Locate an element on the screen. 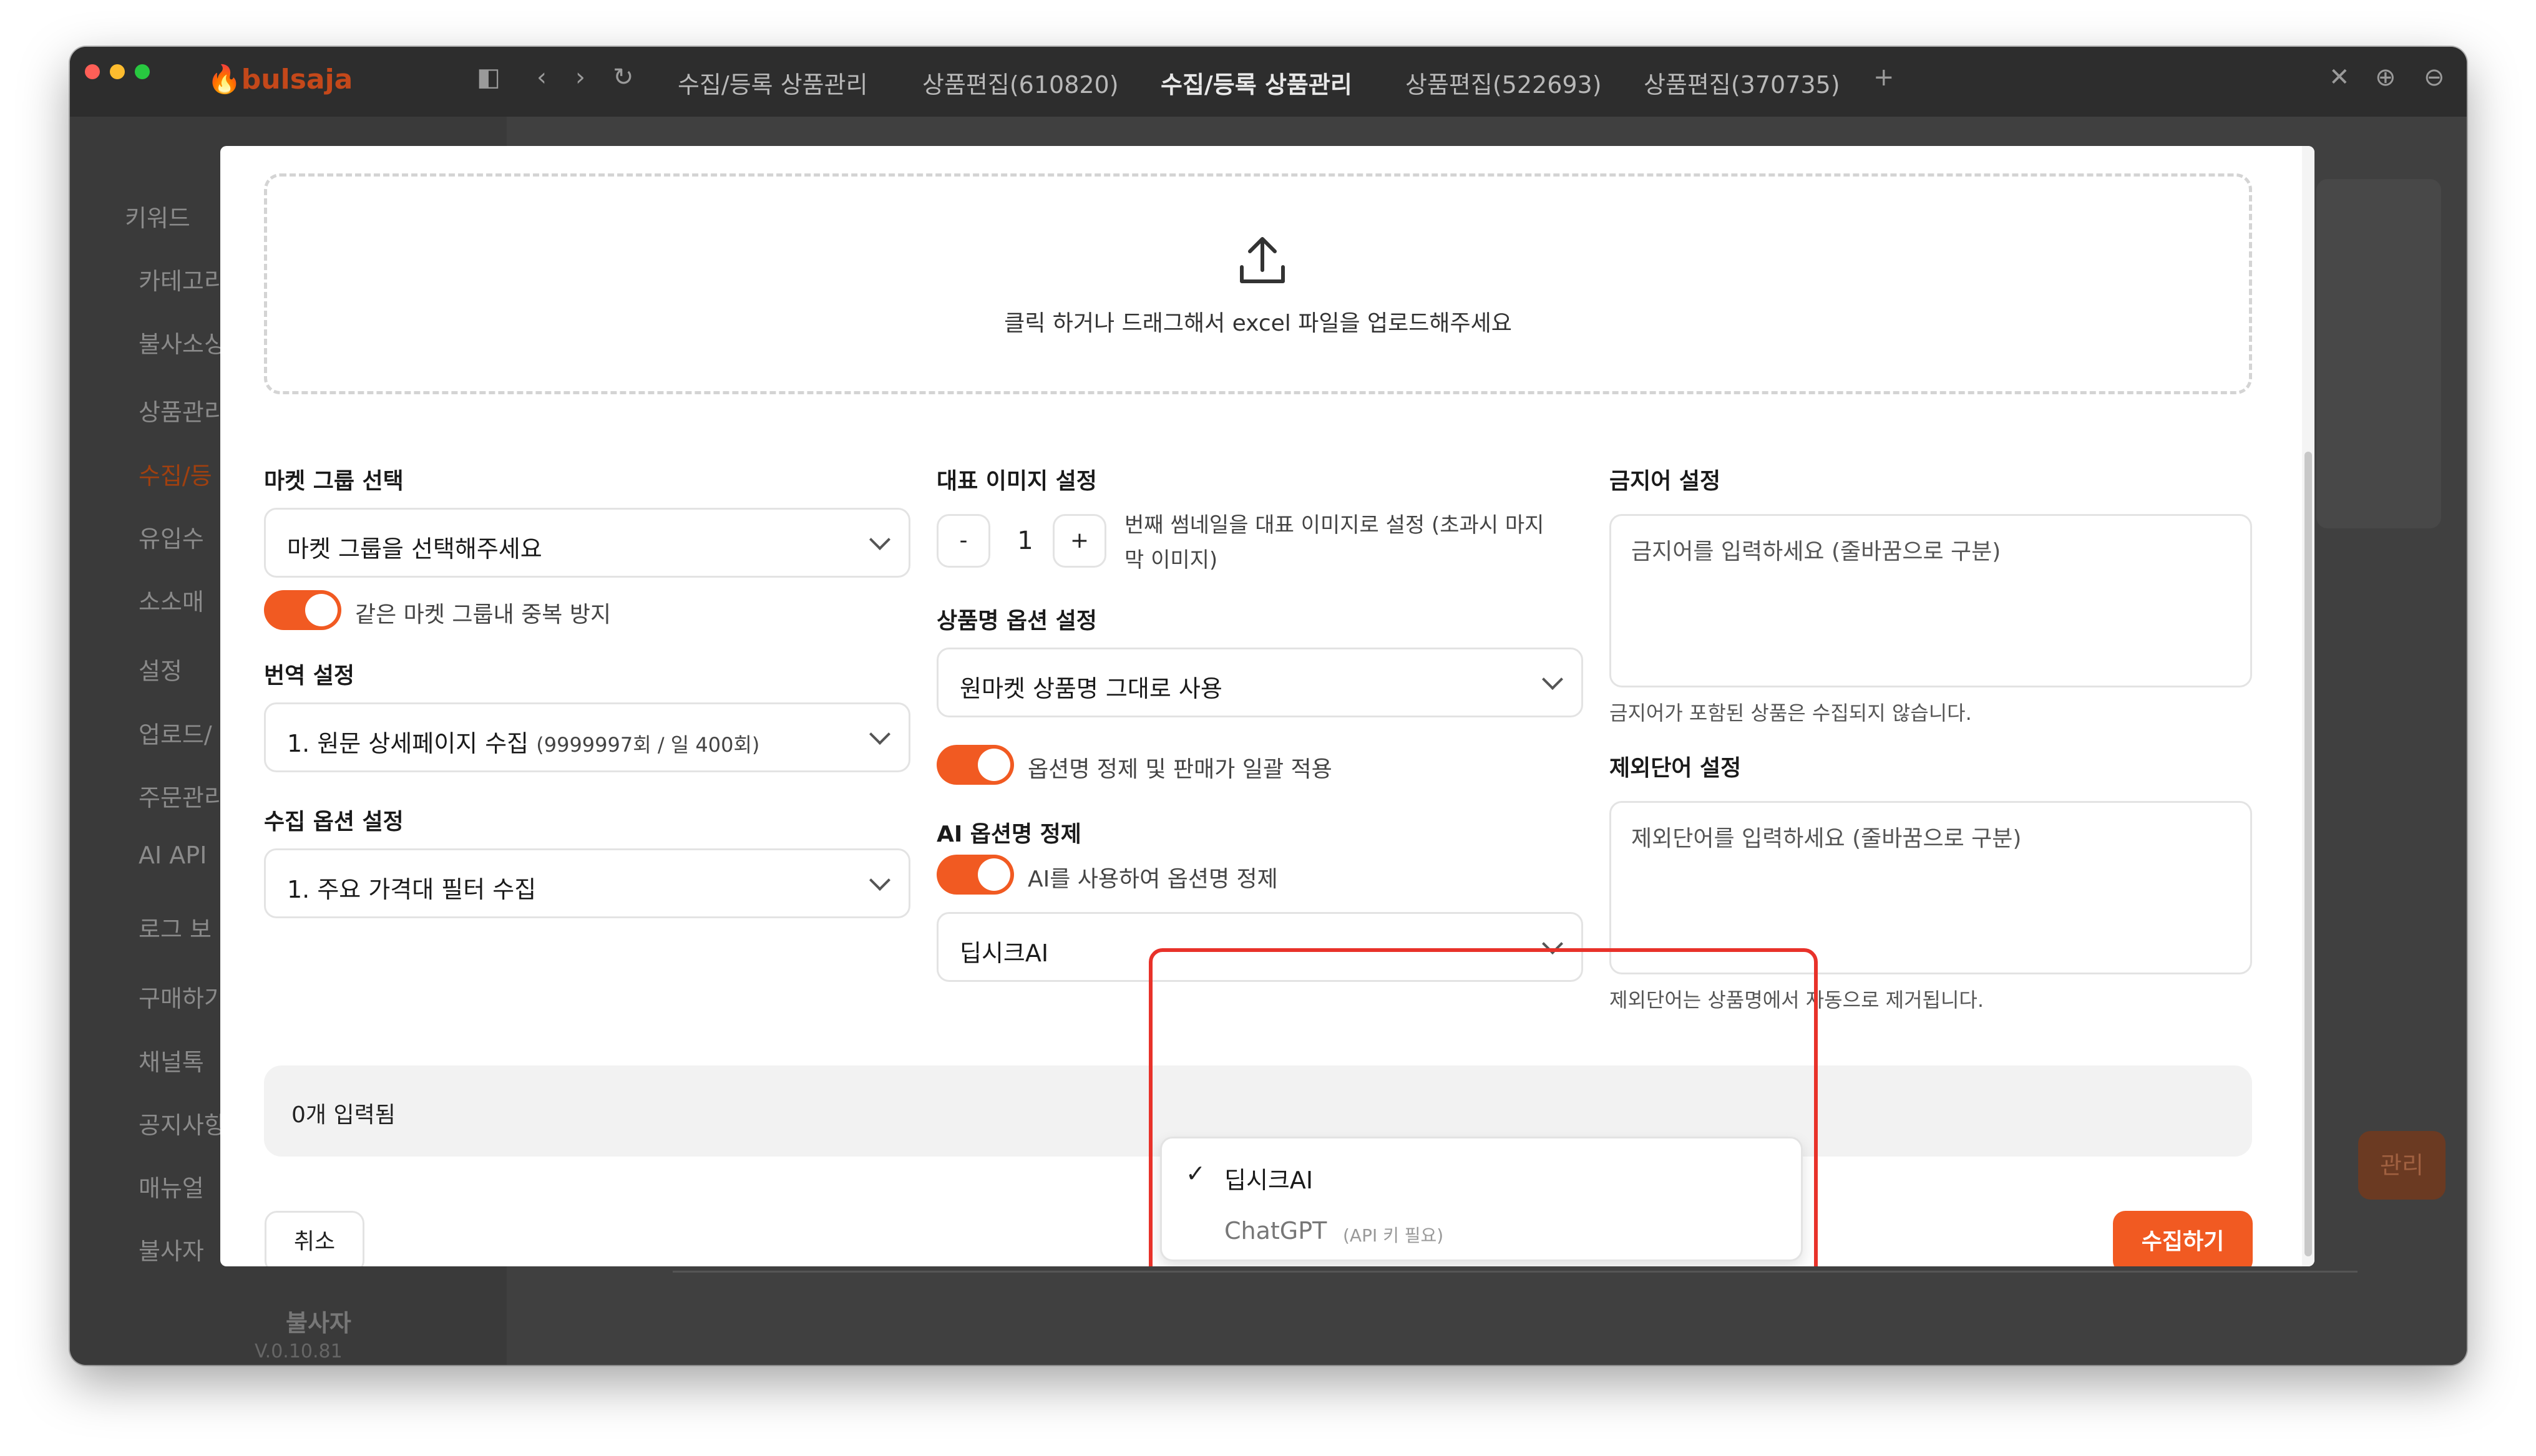 This screenshot has height=1456, width=2536. product-name-option-value: 원마켓 상품명 그대로 사용 is located at coordinates (1091, 689).